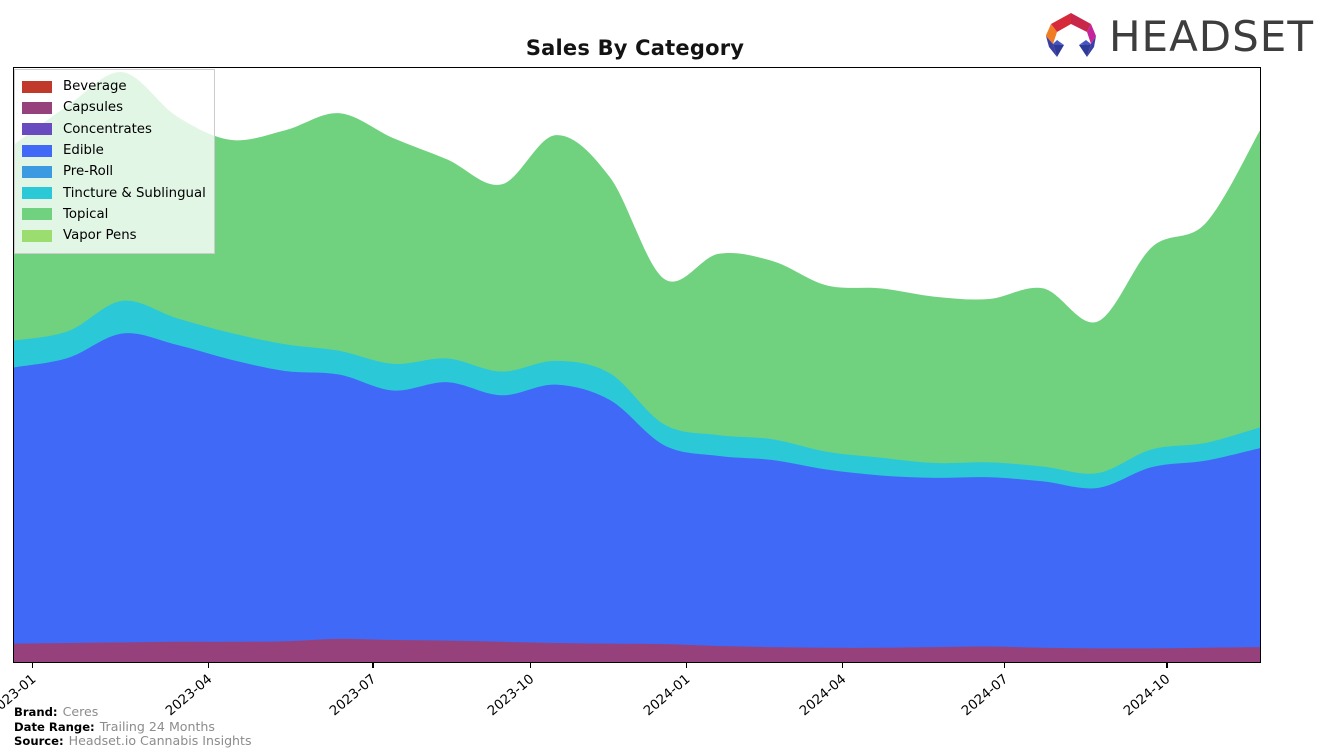 Image resolution: width=1324 pixels, height=749 pixels. I want to click on logo-wordmark: HEADSET, so click(1211, 36).